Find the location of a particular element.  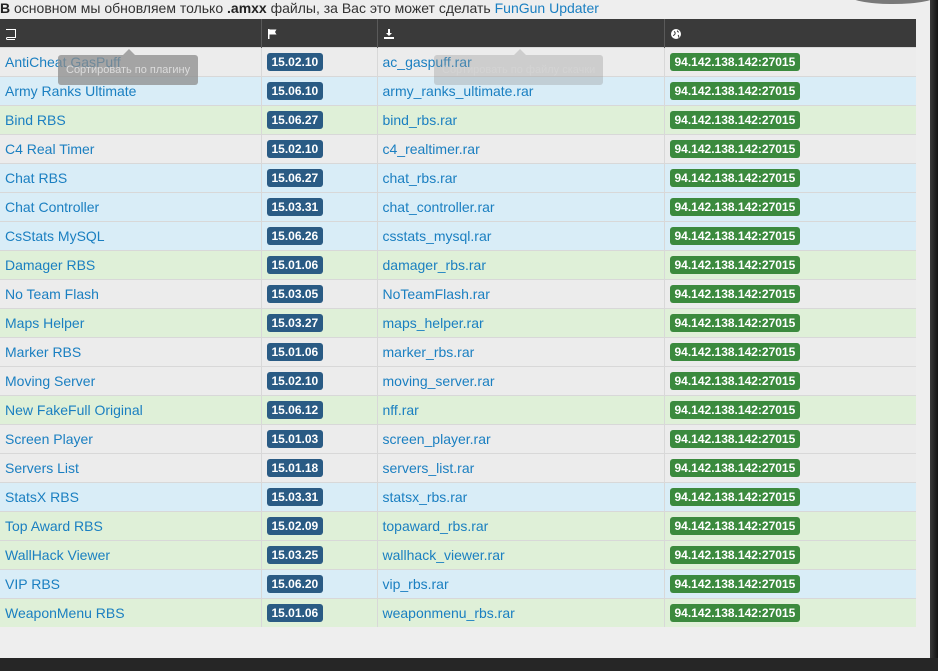

date-badge: 15.06.26 is located at coordinates (295, 236).